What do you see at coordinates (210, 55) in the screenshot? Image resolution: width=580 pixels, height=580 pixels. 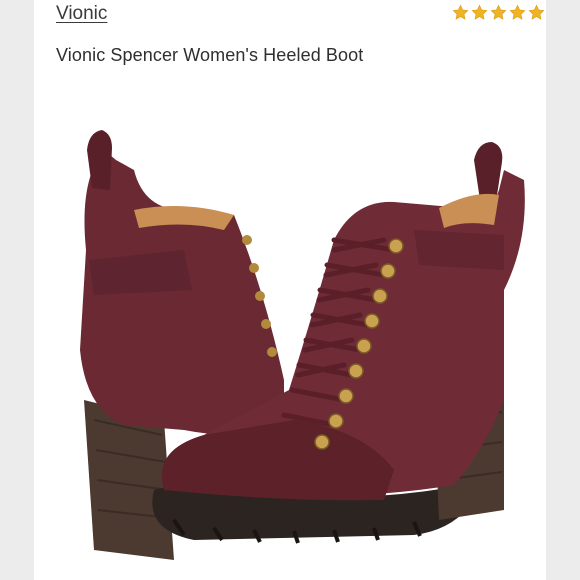 I see `product-title: Vionic Spencer Women's Heeled Boot` at bounding box center [210, 55].